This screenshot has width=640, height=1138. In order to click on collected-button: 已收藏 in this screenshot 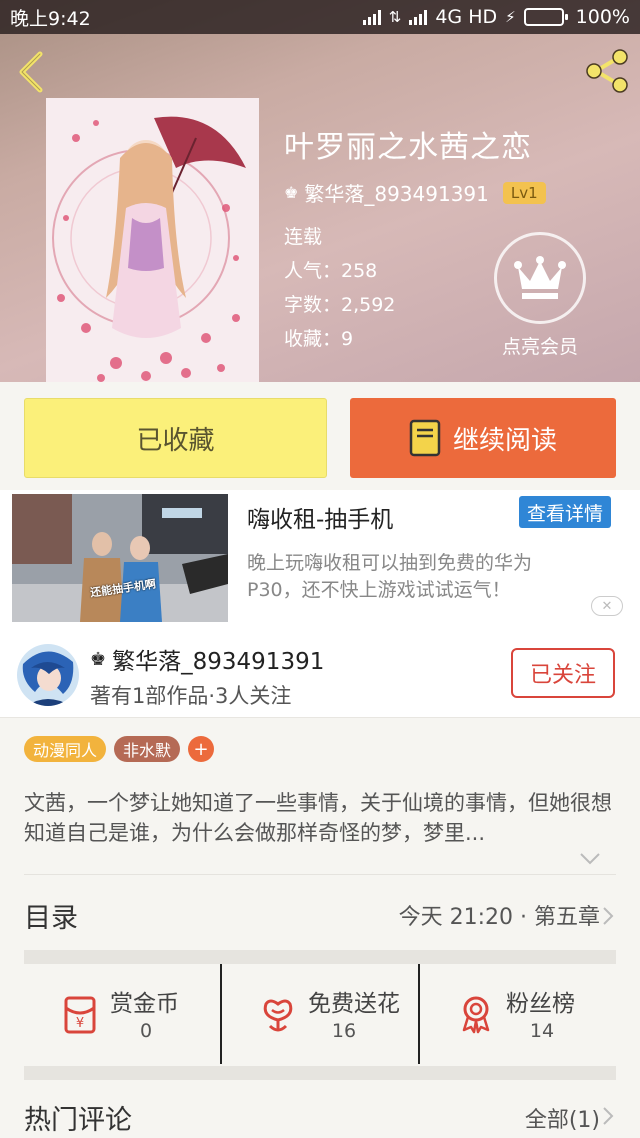, I will do `click(175, 438)`.